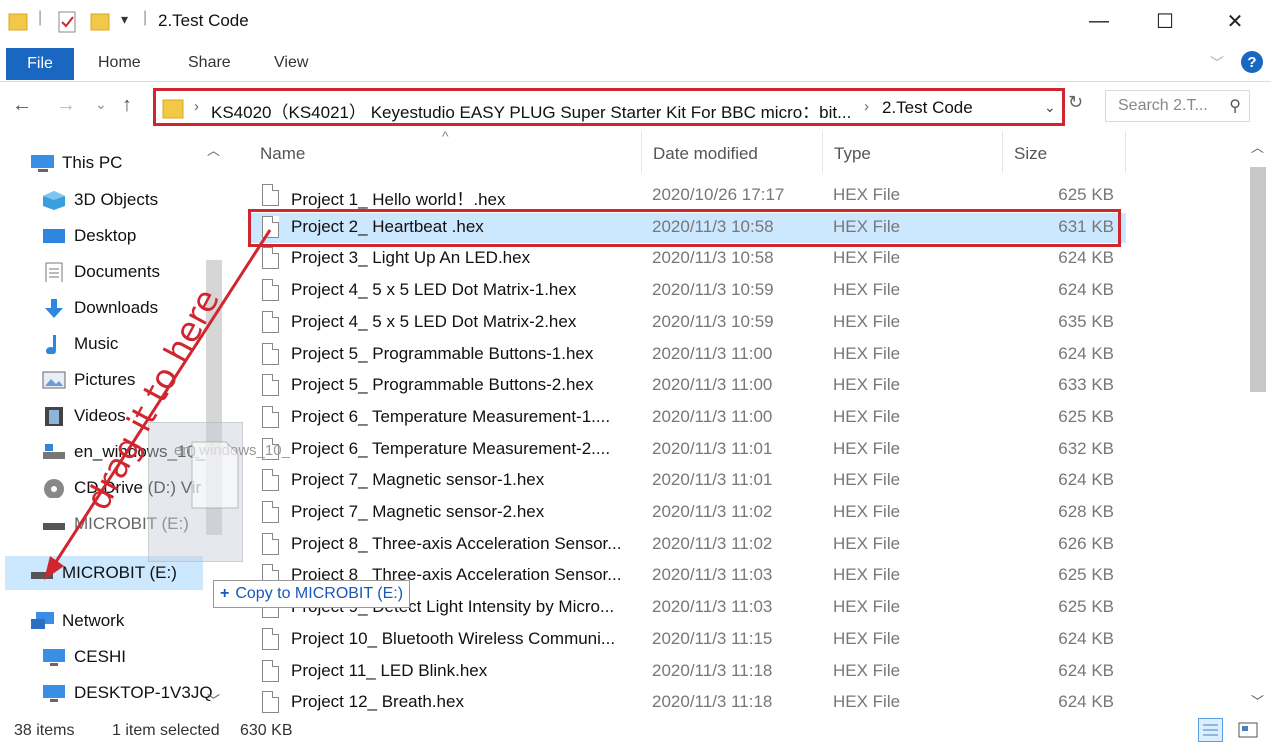 The width and height of the screenshot is (1271, 746). I want to click on recent-locations-button: ⌄, so click(101, 104).